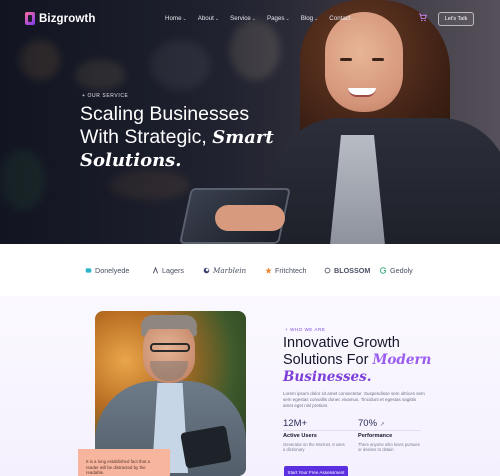 This screenshot has height=476, width=500. What do you see at coordinates (107, 270) in the screenshot?
I see `brand-logo-donelyede: Donelyede` at bounding box center [107, 270].